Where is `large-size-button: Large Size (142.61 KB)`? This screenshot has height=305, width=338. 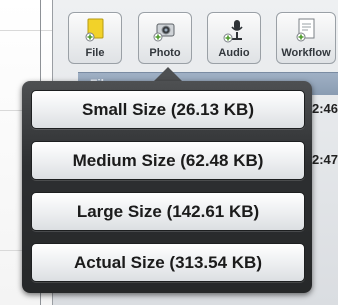 large-size-button: Large Size (142.61 KB) is located at coordinates (168, 211).